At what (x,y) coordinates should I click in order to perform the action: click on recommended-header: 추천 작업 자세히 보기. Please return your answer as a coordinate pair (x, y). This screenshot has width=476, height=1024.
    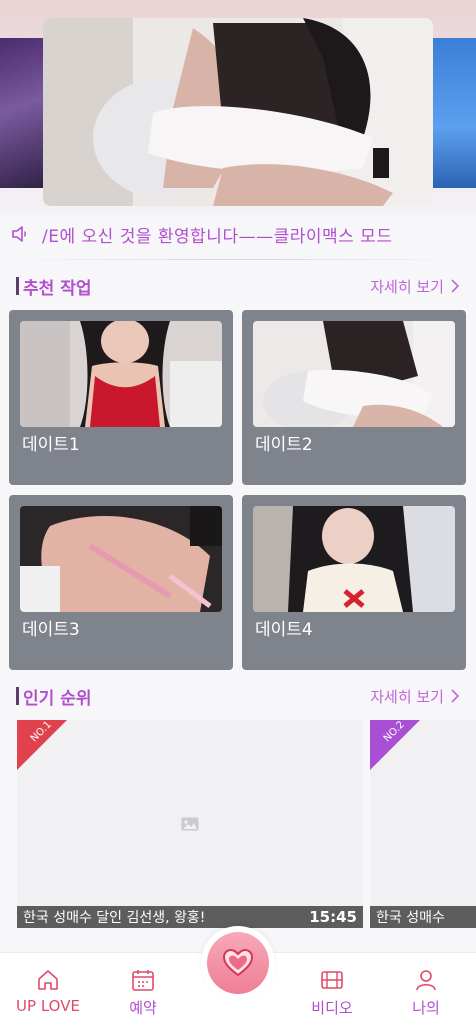
    Looking at the image, I should click on (238, 286).